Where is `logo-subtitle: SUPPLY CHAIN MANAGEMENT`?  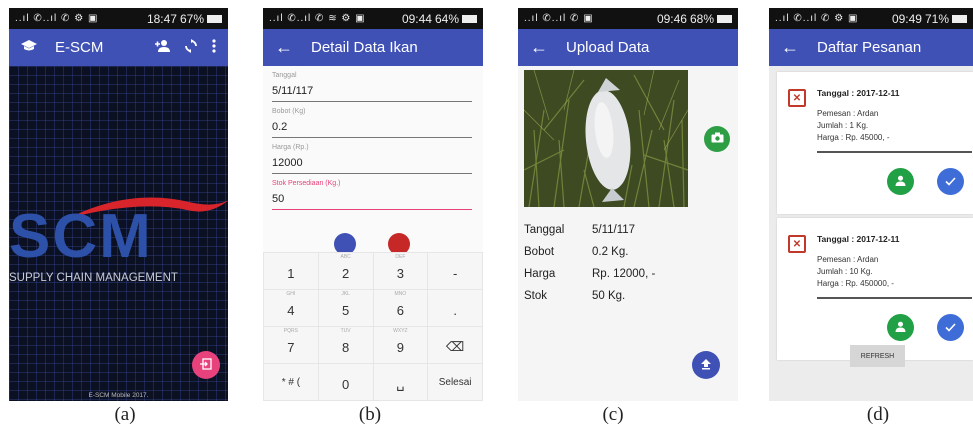
logo-subtitle: SUPPLY CHAIN MANAGEMENT is located at coordinates (93, 278).